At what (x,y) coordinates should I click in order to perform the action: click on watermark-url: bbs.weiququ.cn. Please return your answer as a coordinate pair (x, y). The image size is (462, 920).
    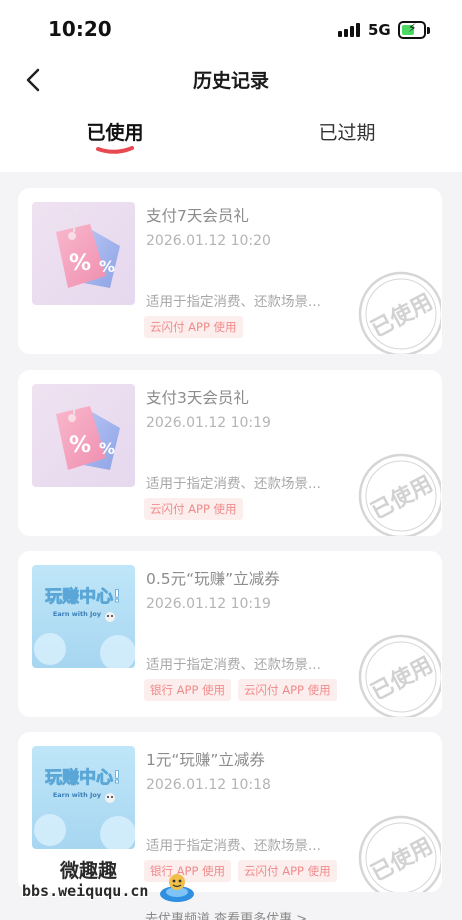
    Looking at the image, I should click on (85, 891).